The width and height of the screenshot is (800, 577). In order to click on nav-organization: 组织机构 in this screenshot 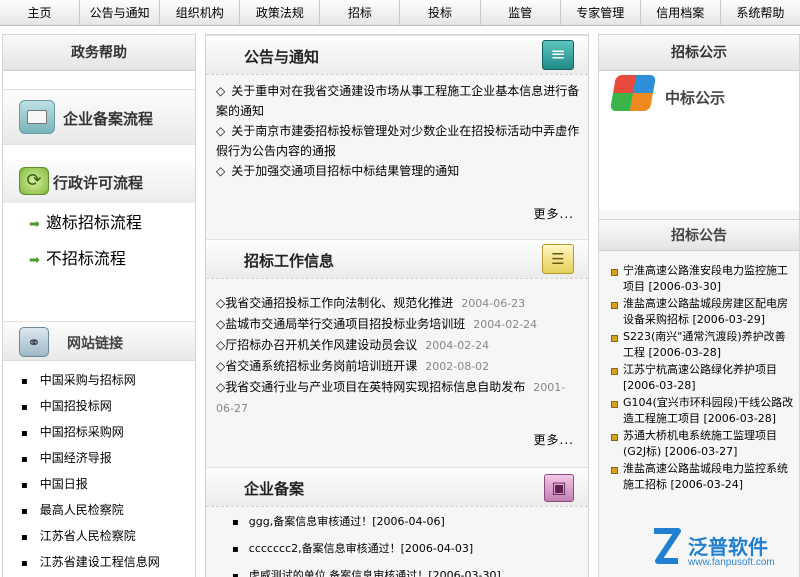, I will do `click(200, 12)`.